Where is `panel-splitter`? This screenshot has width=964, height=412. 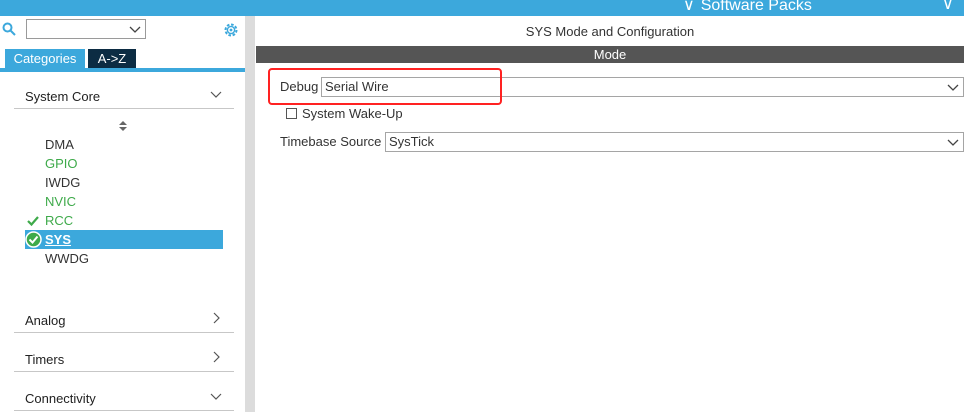
panel-splitter is located at coordinates (250, 214).